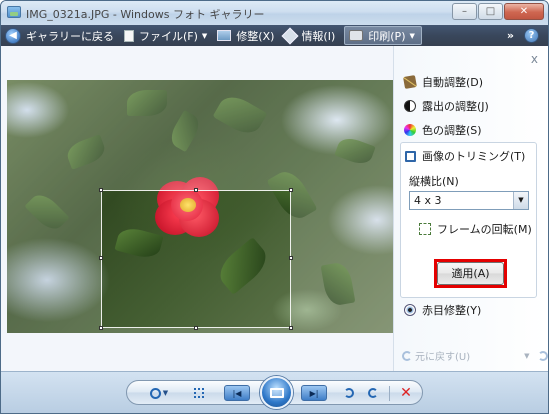 The width and height of the screenshot is (549, 414). I want to click on back-to-gallery-button: ◀ ギャラリーに戻る, so click(60, 35).